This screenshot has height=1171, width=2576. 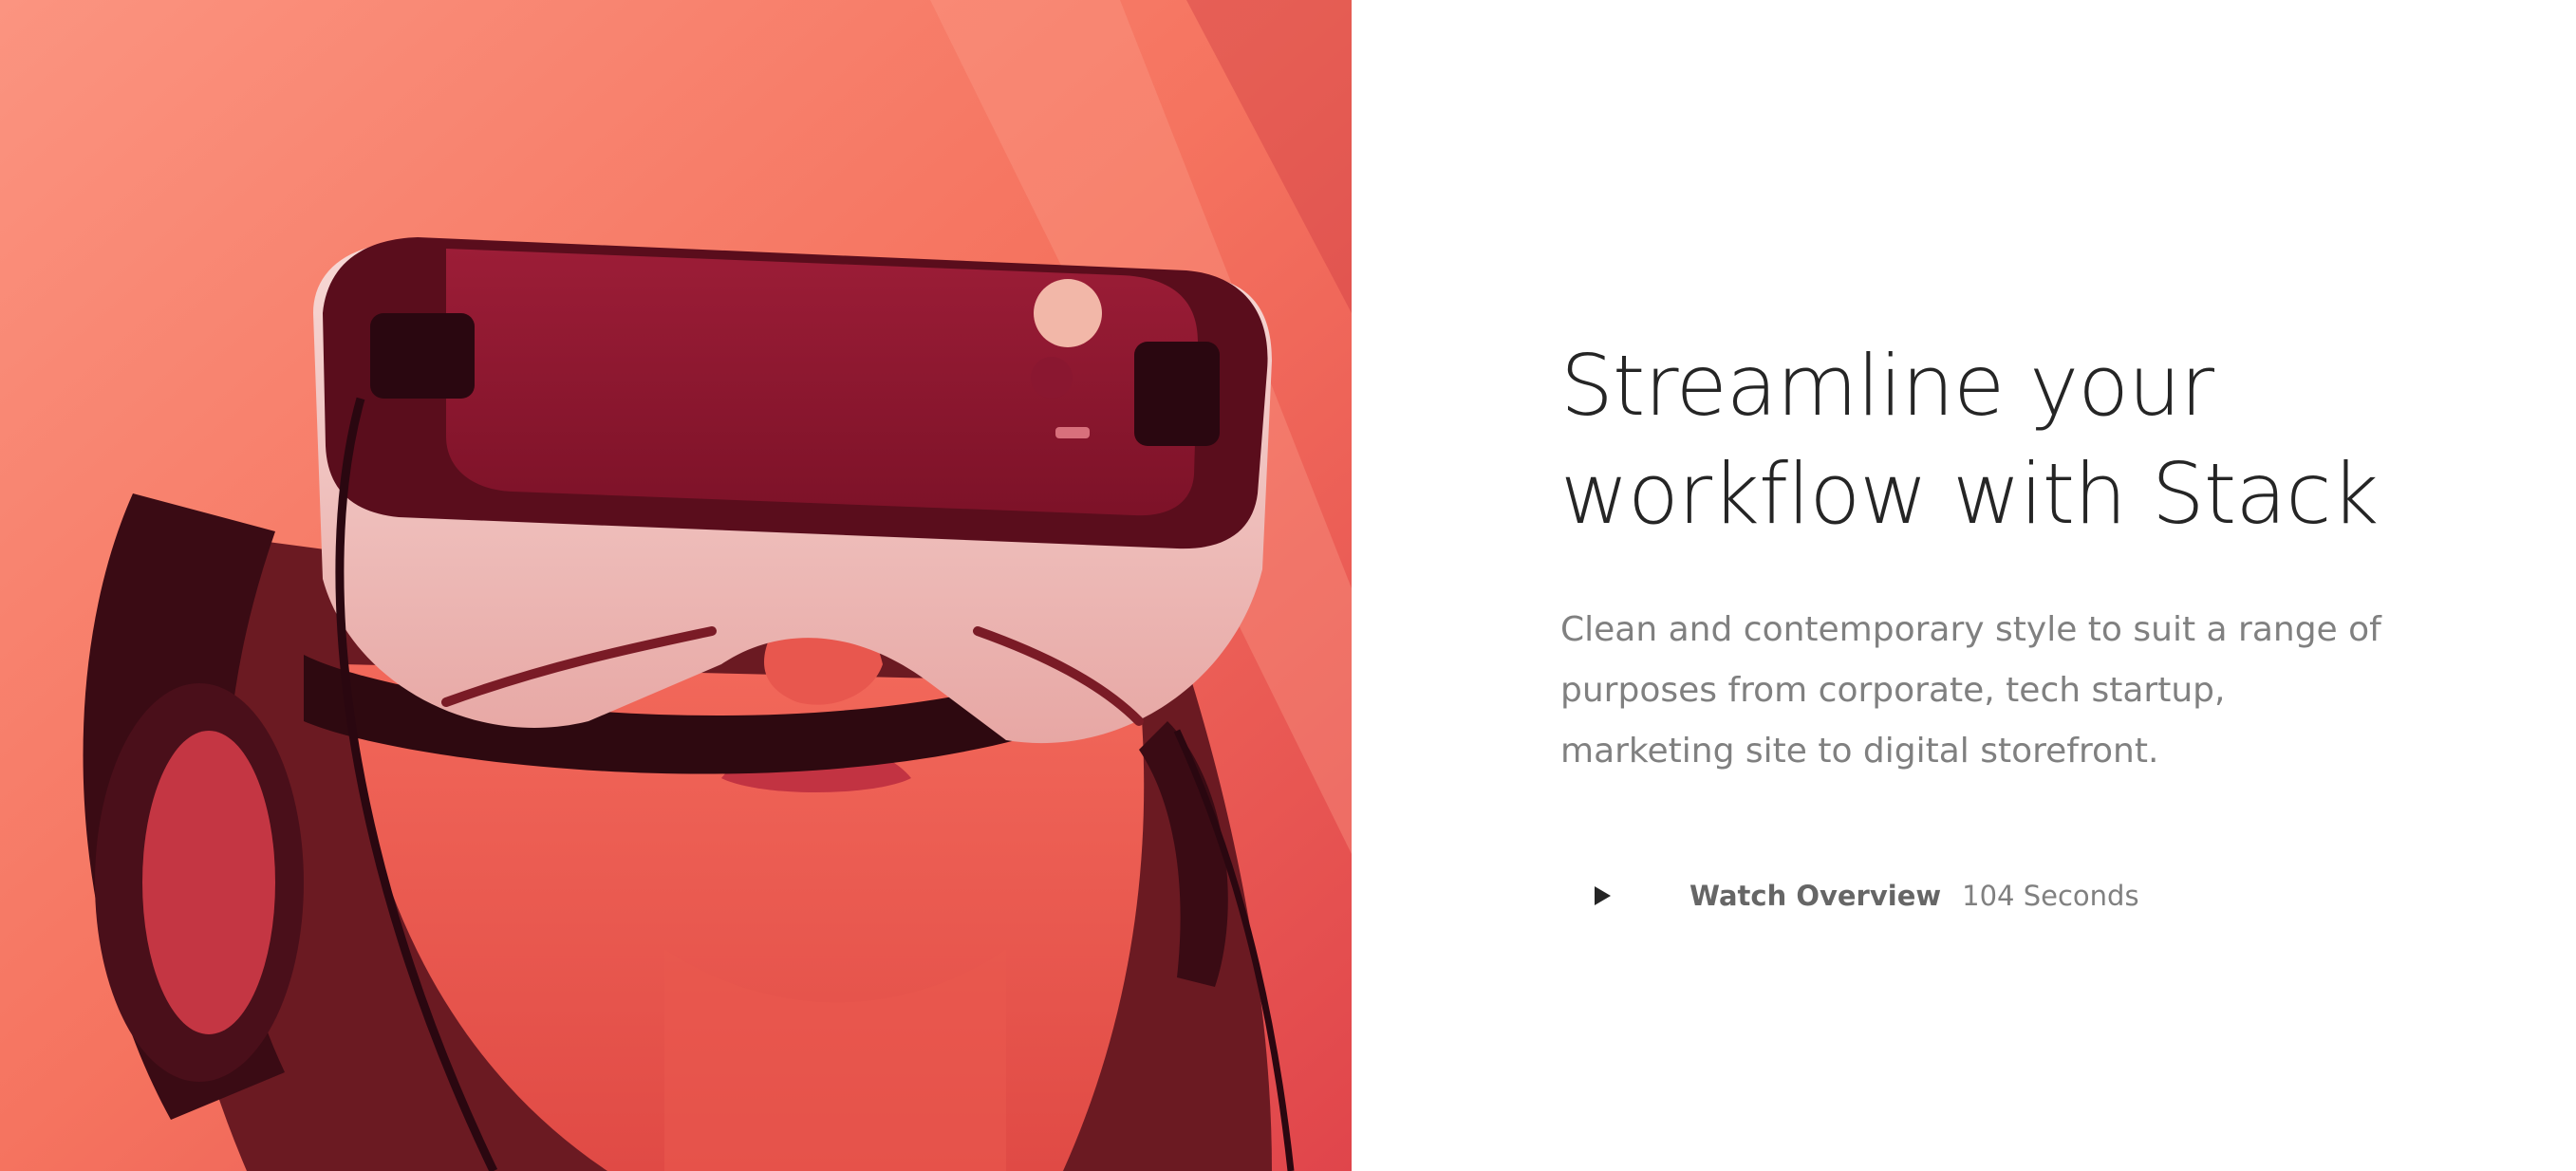 What do you see at coordinates (1969, 440) in the screenshot?
I see `page-title: Streamline your workflow with Stack` at bounding box center [1969, 440].